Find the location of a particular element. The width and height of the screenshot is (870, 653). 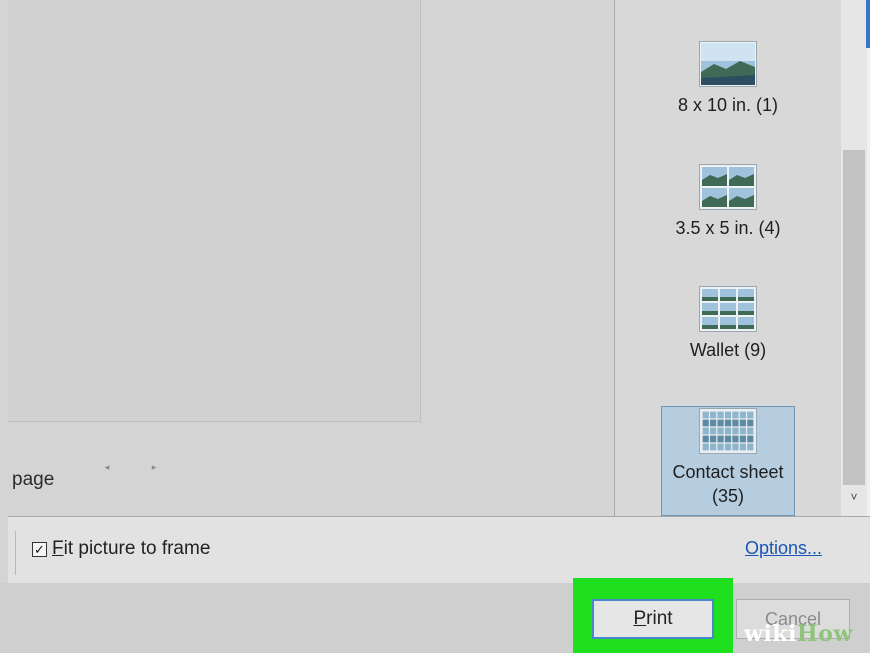

window-edge-accent is located at coordinates (868, 24).